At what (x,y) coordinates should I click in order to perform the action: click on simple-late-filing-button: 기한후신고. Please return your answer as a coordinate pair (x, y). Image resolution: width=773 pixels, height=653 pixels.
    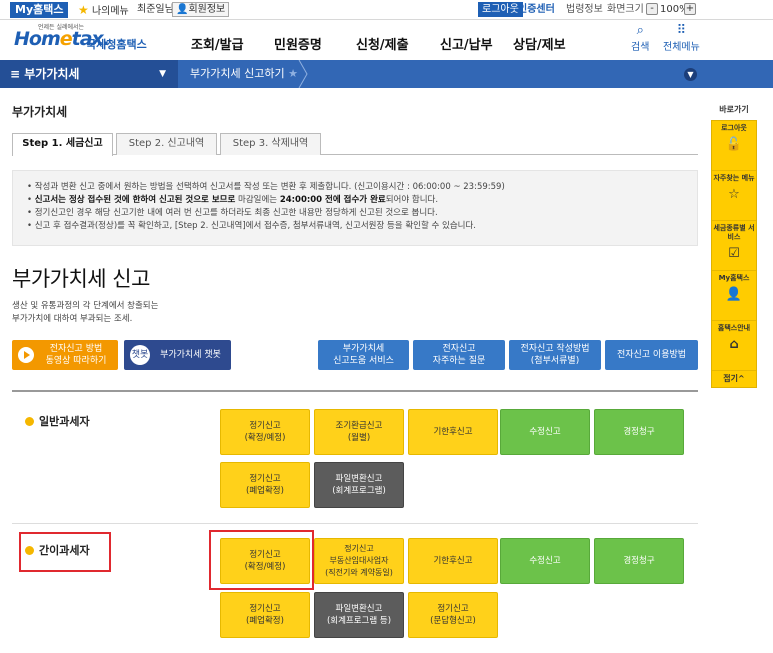
    Looking at the image, I should click on (453, 561).